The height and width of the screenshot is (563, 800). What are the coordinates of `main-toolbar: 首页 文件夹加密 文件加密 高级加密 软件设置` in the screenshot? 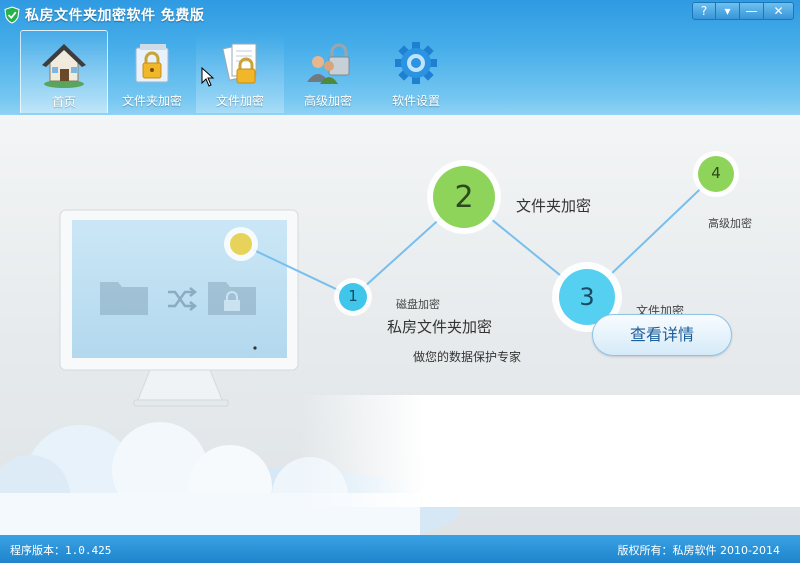 It's located at (240, 71).